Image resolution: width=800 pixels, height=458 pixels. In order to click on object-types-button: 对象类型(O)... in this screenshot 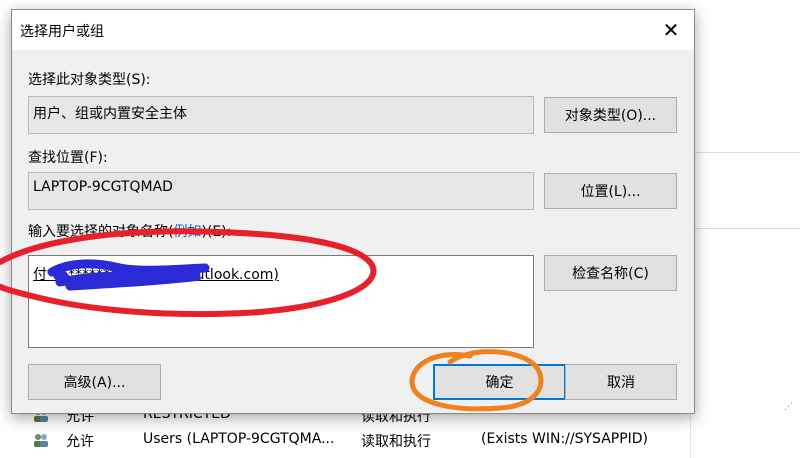, I will do `click(610, 115)`.